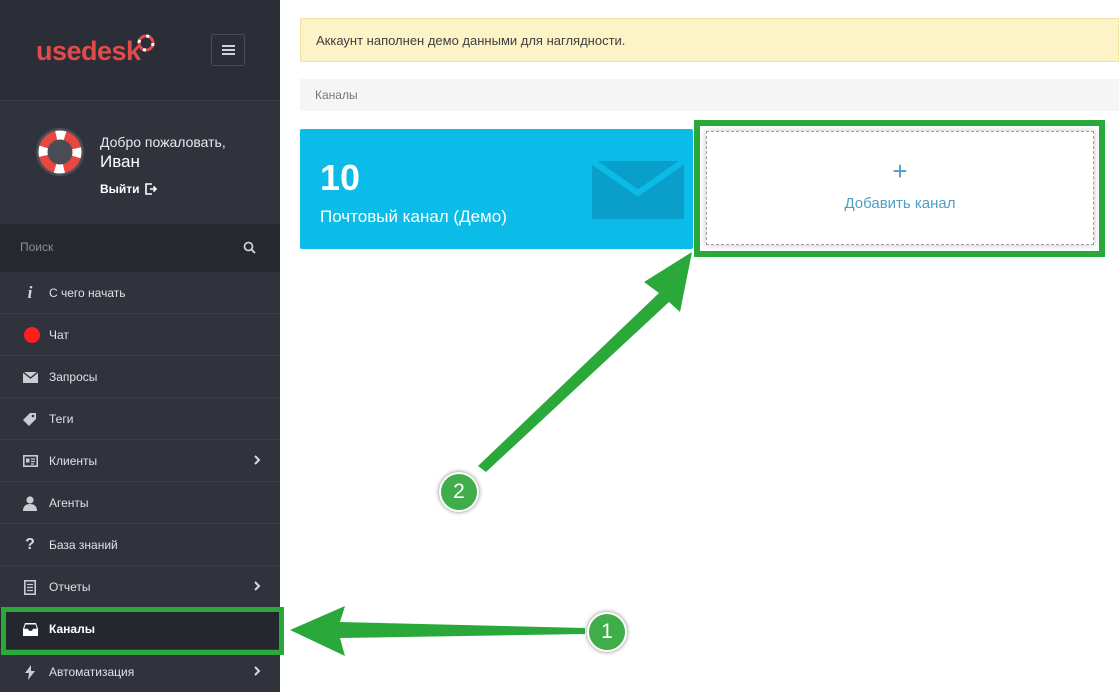 Image resolution: width=1119 pixels, height=692 pixels. Describe the element at coordinates (140, 377) in the screenshot. I see `sidebar-item-requests: Запросы` at that location.